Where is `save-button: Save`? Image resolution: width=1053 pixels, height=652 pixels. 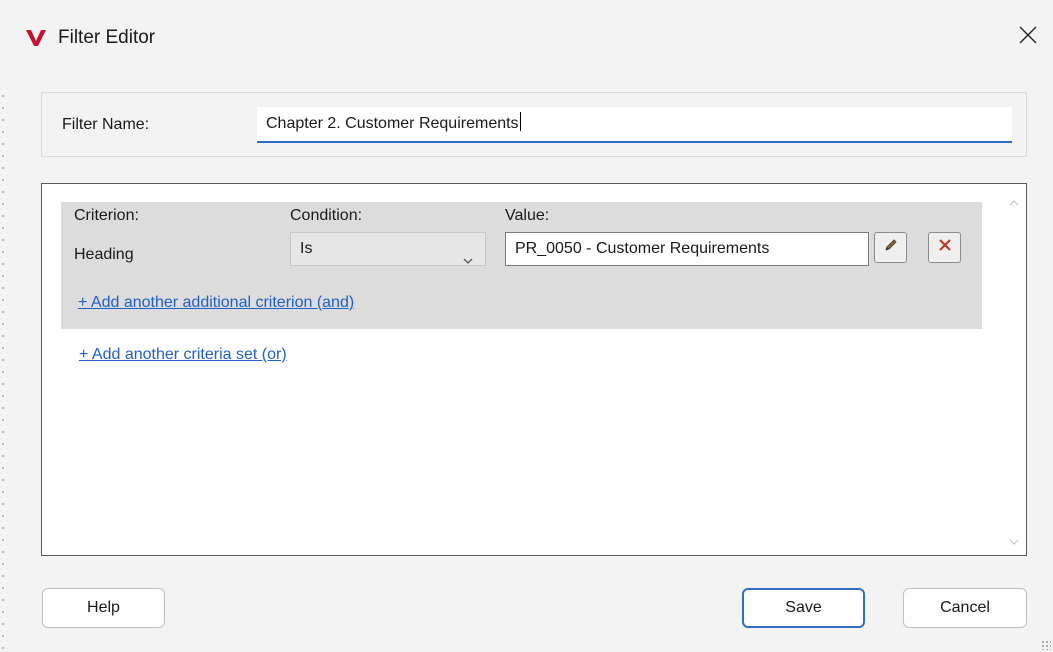 save-button: Save is located at coordinates (803, 608).